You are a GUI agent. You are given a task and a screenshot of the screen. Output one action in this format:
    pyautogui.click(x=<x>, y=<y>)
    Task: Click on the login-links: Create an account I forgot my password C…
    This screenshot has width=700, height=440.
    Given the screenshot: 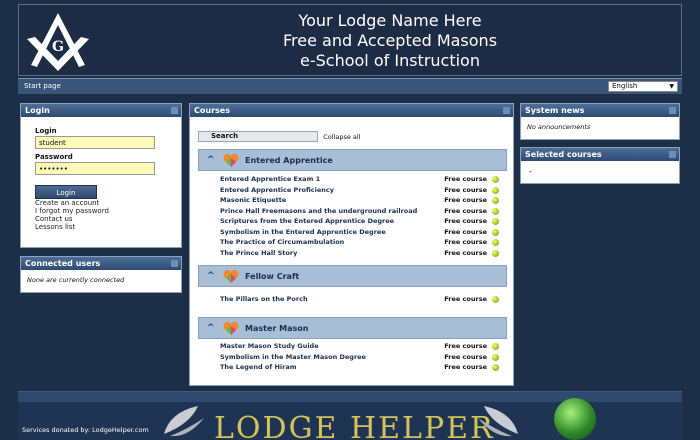 What is the action you would take?
    pyautogui.click(x=101, y=215)
    